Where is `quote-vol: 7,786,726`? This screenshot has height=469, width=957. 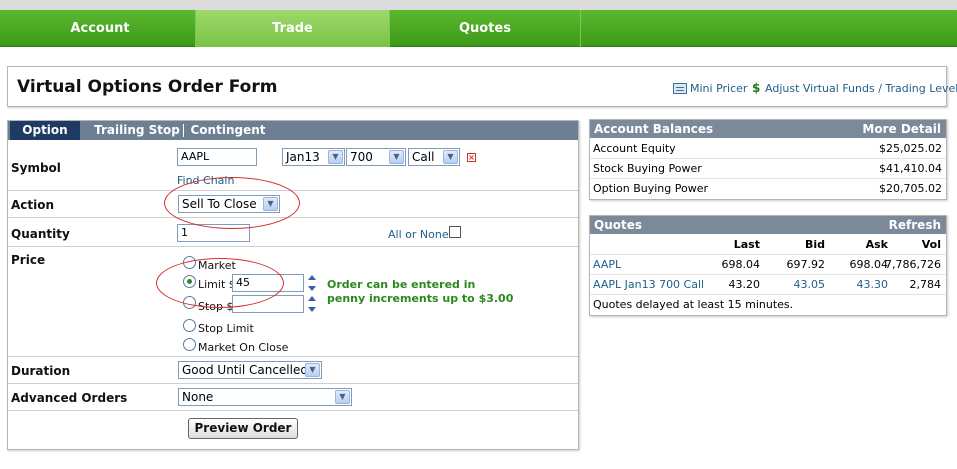 quote-vol: 7,786,726 is located at coordinates (913, 264).